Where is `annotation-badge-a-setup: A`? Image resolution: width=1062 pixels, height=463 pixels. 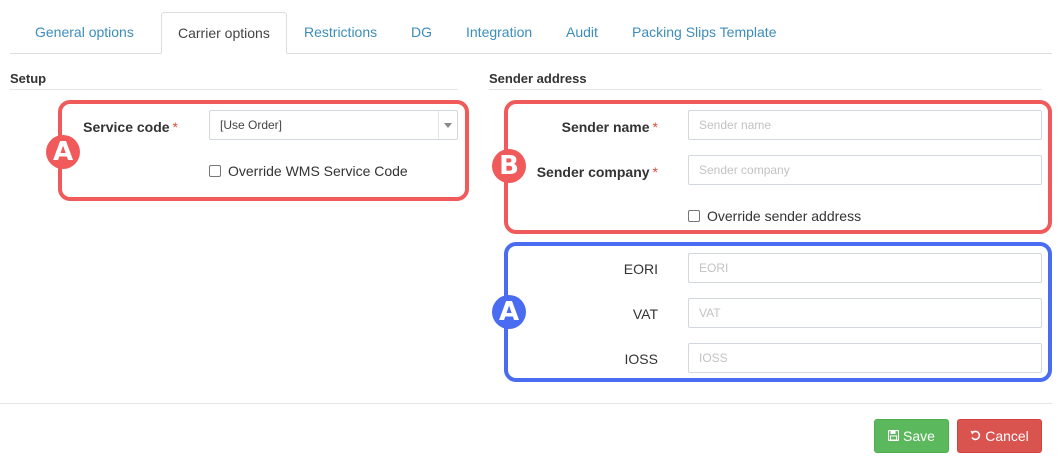 annotation-badge-a-setup: A is located at coordinates (63, 152).